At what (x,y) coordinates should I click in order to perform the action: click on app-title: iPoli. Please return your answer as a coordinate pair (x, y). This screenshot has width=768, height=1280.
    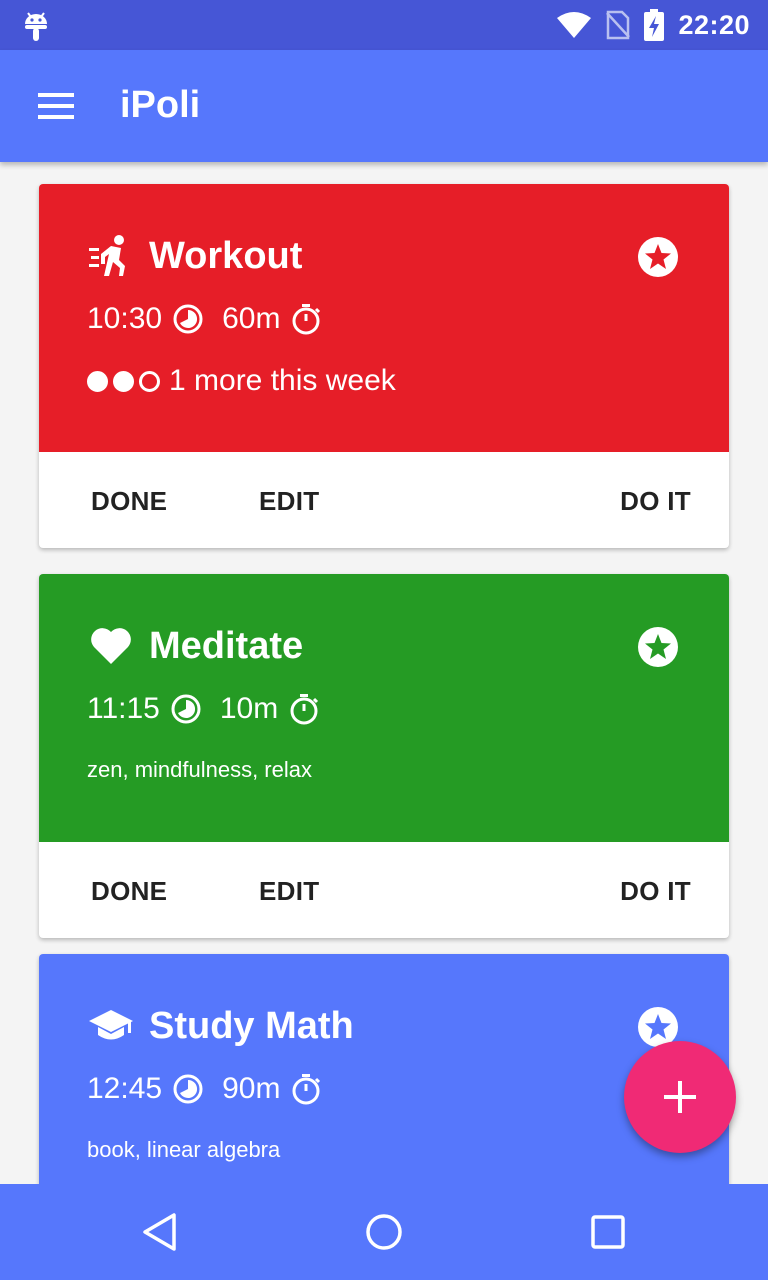
    Looking at the image, I should click on (160, 105).